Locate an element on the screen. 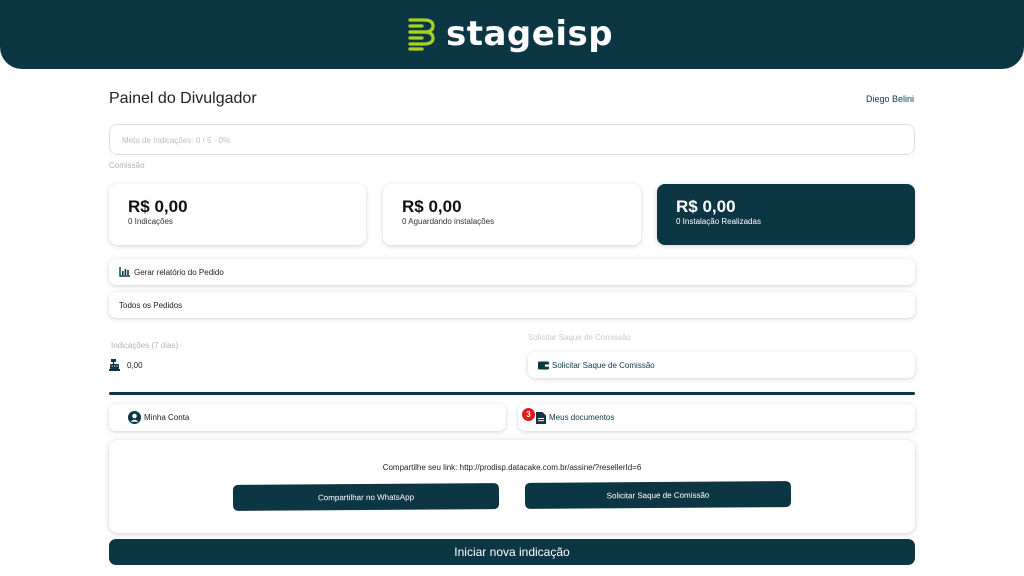  goal-text: Meta de Indicações: 0 / 5 · 0% is located at coordinates (176, 140).